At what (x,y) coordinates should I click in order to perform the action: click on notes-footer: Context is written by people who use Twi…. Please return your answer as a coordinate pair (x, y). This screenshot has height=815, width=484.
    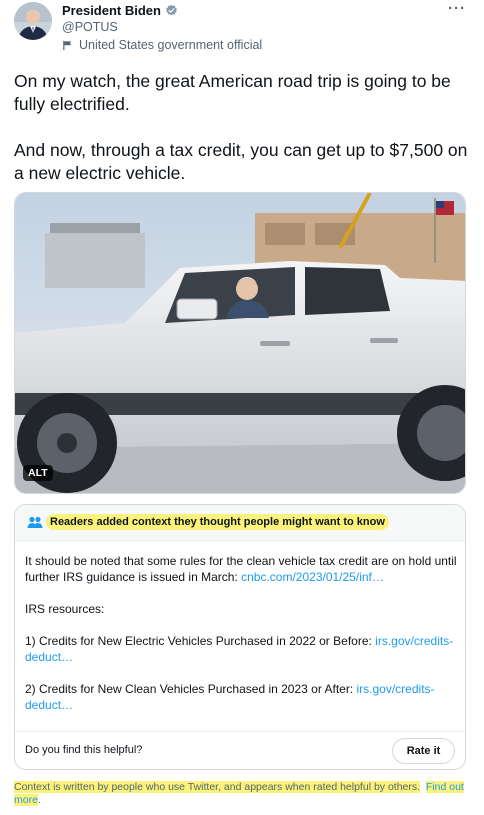
    Looking at the image, I should click on (242, 794).